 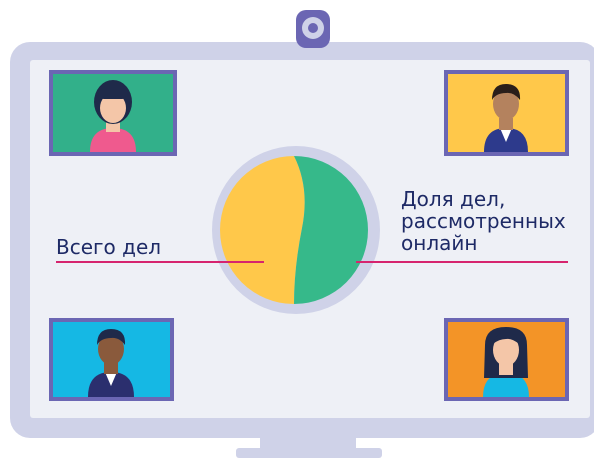 I want to click on participant-tile-top-left, so click(x=113, y=113).